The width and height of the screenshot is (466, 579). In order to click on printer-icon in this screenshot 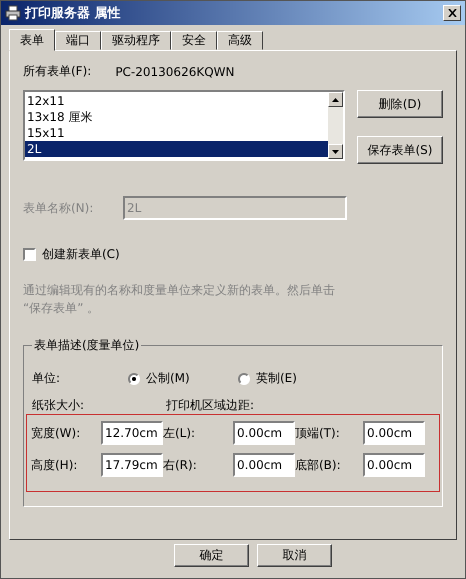, I will do `click(13, 13)`.